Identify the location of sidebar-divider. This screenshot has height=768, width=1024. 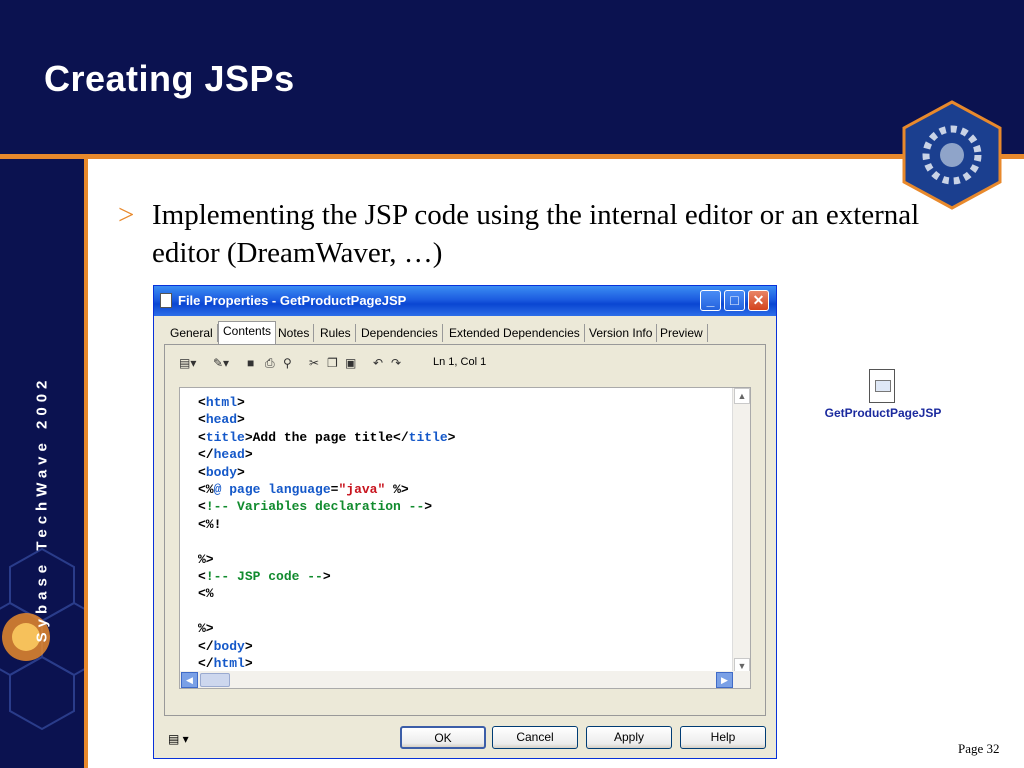
(86, 461).